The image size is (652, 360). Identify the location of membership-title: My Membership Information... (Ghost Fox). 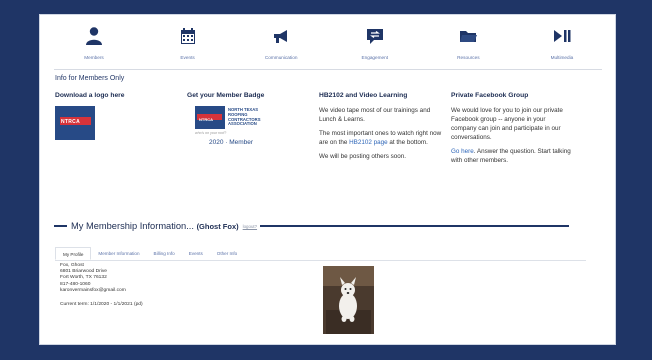
(155, 226).